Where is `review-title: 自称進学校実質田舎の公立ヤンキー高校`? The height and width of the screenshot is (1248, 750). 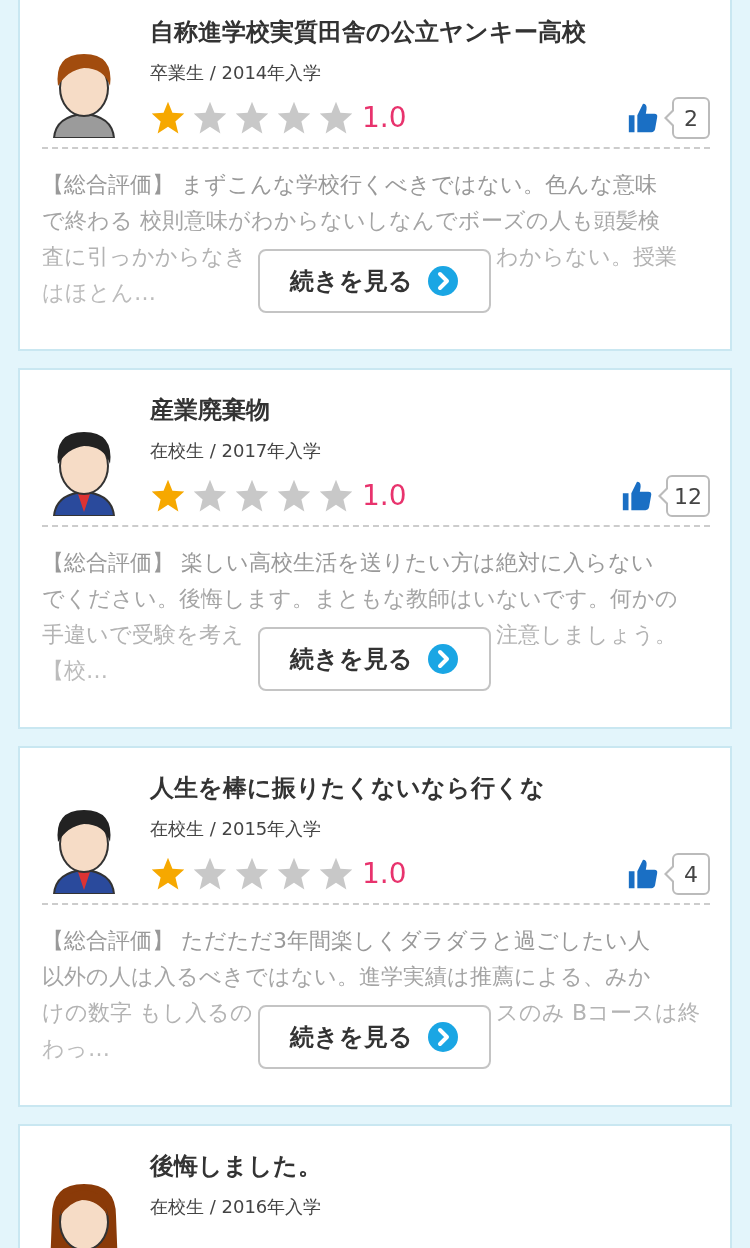
review-title: 自称進学校実質田舎の公立ヤンキー高校 is located at coordinates (368, 32).